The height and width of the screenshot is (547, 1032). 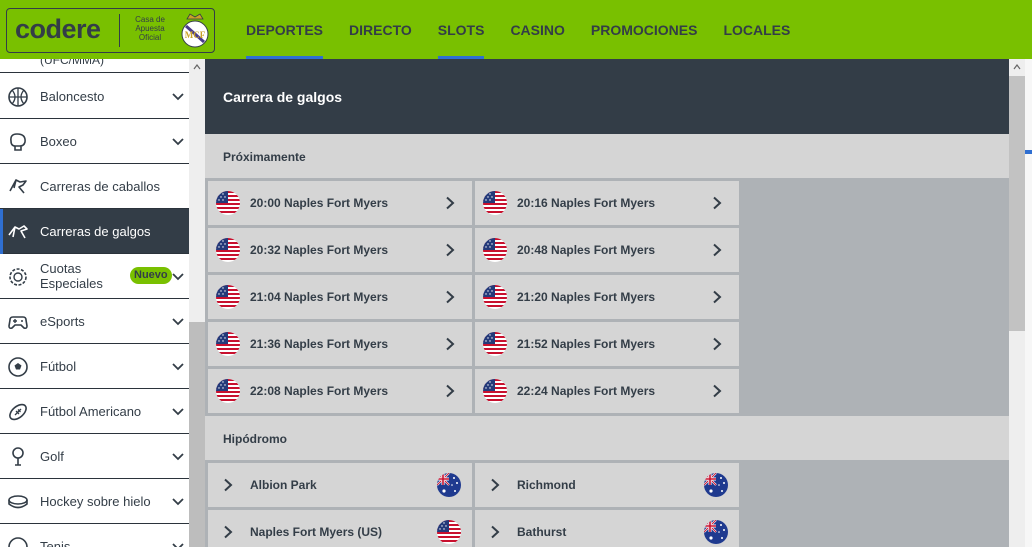 What do you see at coordinates (283, 97) in the screenshot?
I see `page-title: Carrera de galgos` at bounding box center [283, 97].